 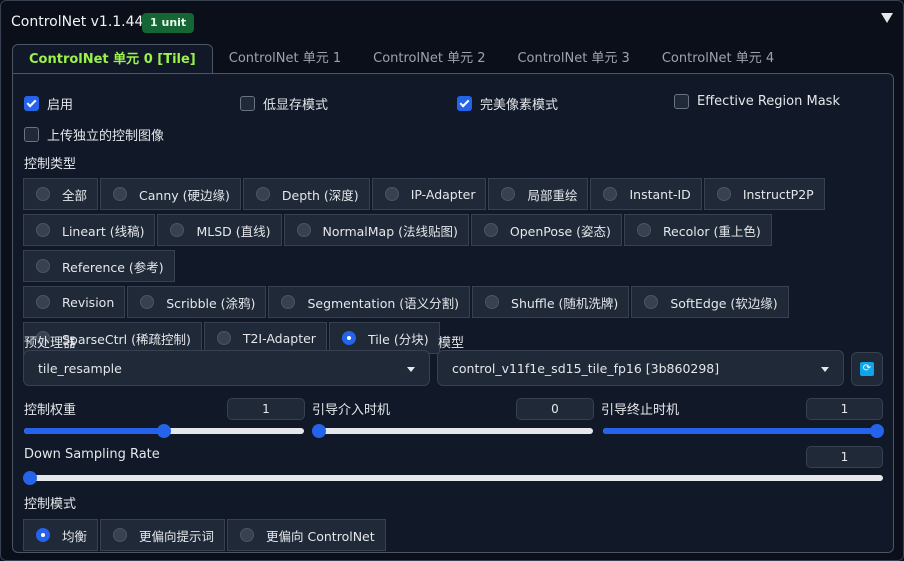 I want to click on region-mask-label: Effective Region Mask, so click(x=768, y=101).